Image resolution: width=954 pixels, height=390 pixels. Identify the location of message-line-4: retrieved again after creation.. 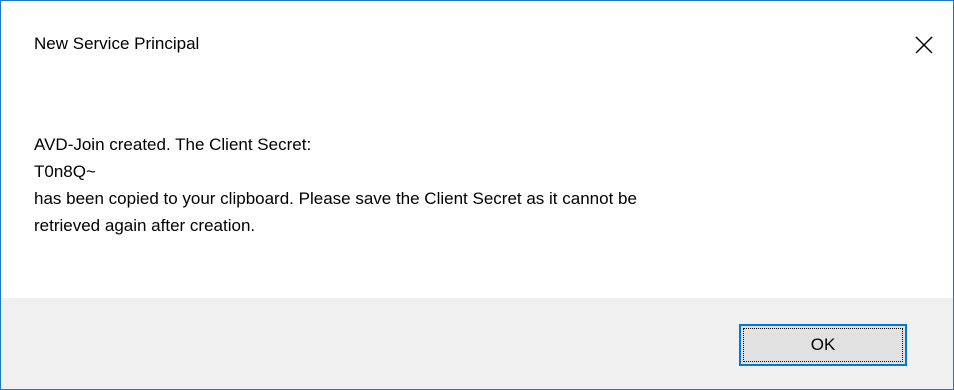
(145, 225).